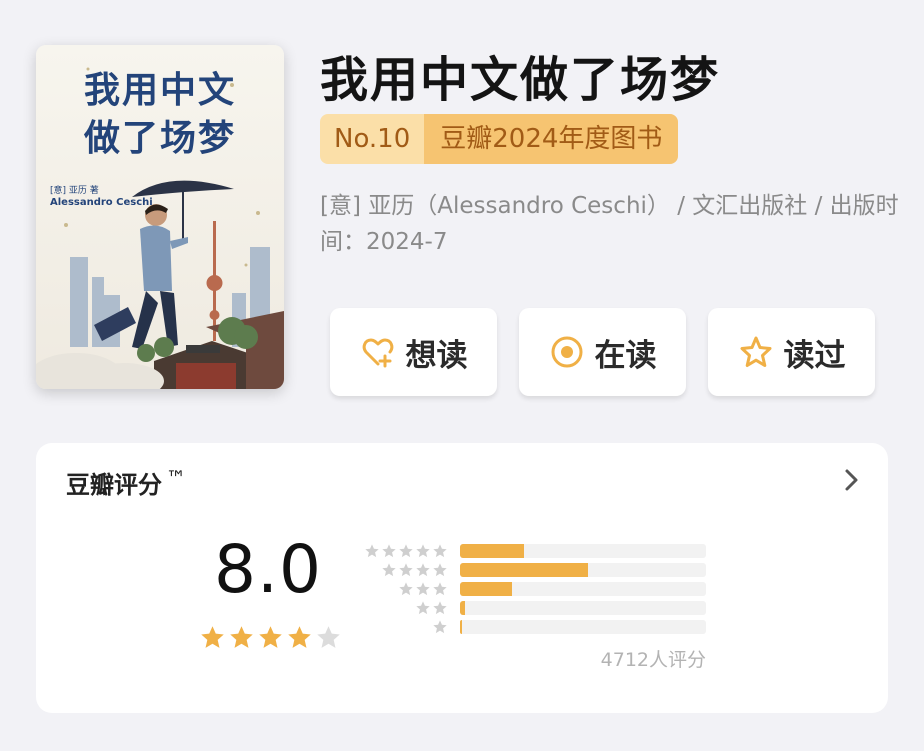  I want to click on rating-row-1-star, so click(536, 627).